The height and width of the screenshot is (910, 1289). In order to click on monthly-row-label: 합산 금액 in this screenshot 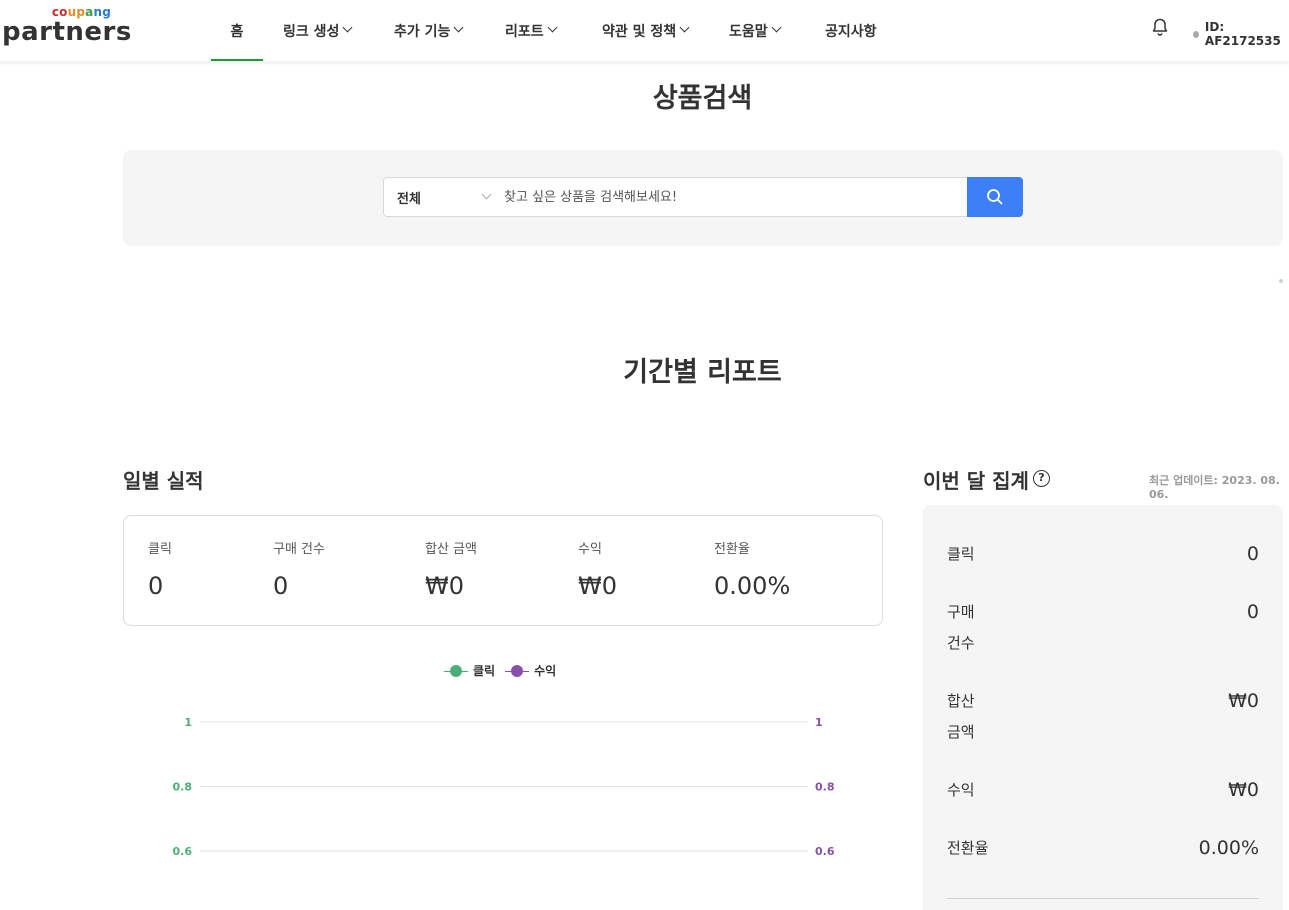, I will do `click(961, 716)`.